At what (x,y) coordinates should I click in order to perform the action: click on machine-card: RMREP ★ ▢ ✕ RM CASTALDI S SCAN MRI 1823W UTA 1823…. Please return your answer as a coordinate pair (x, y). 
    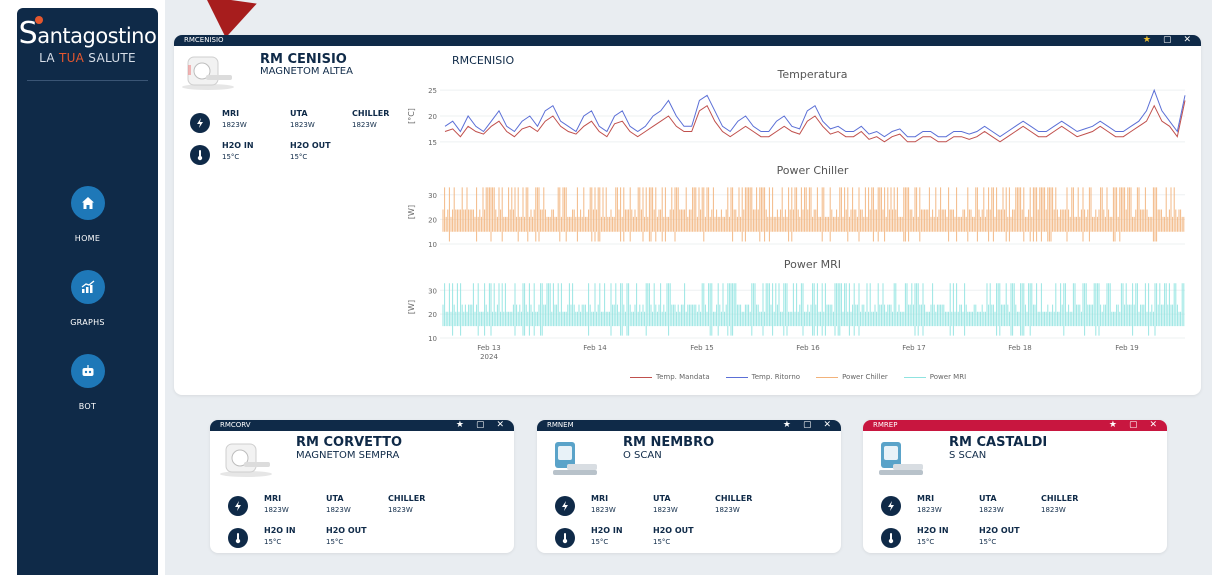
    Looking at the image, I should click on (1015, 486).